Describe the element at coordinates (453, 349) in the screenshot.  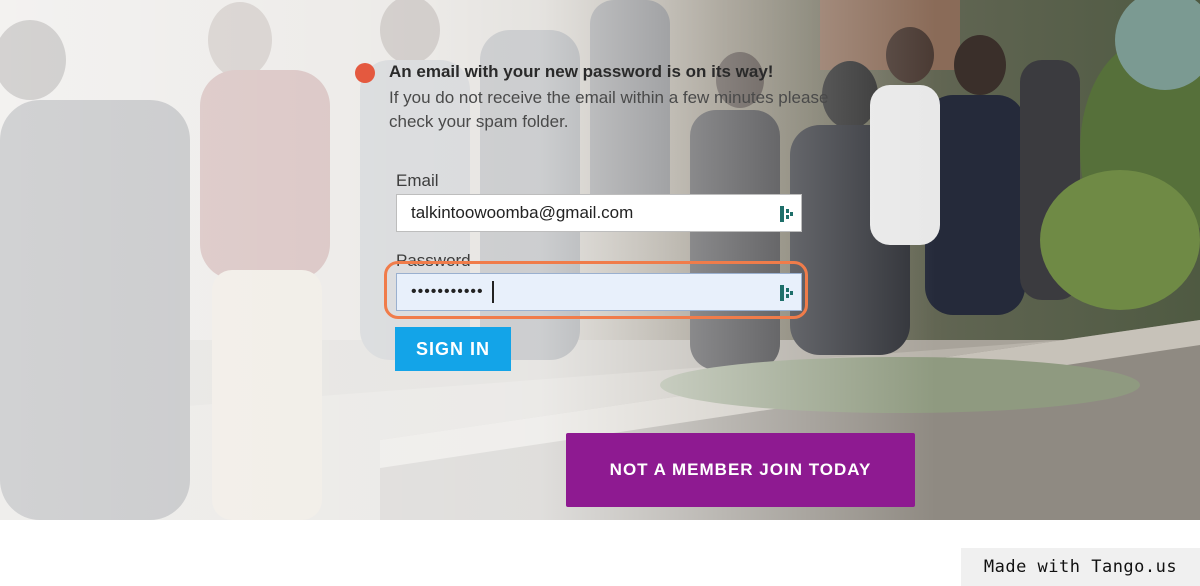
I see `sign-in-button: SIGN IN` at that location.